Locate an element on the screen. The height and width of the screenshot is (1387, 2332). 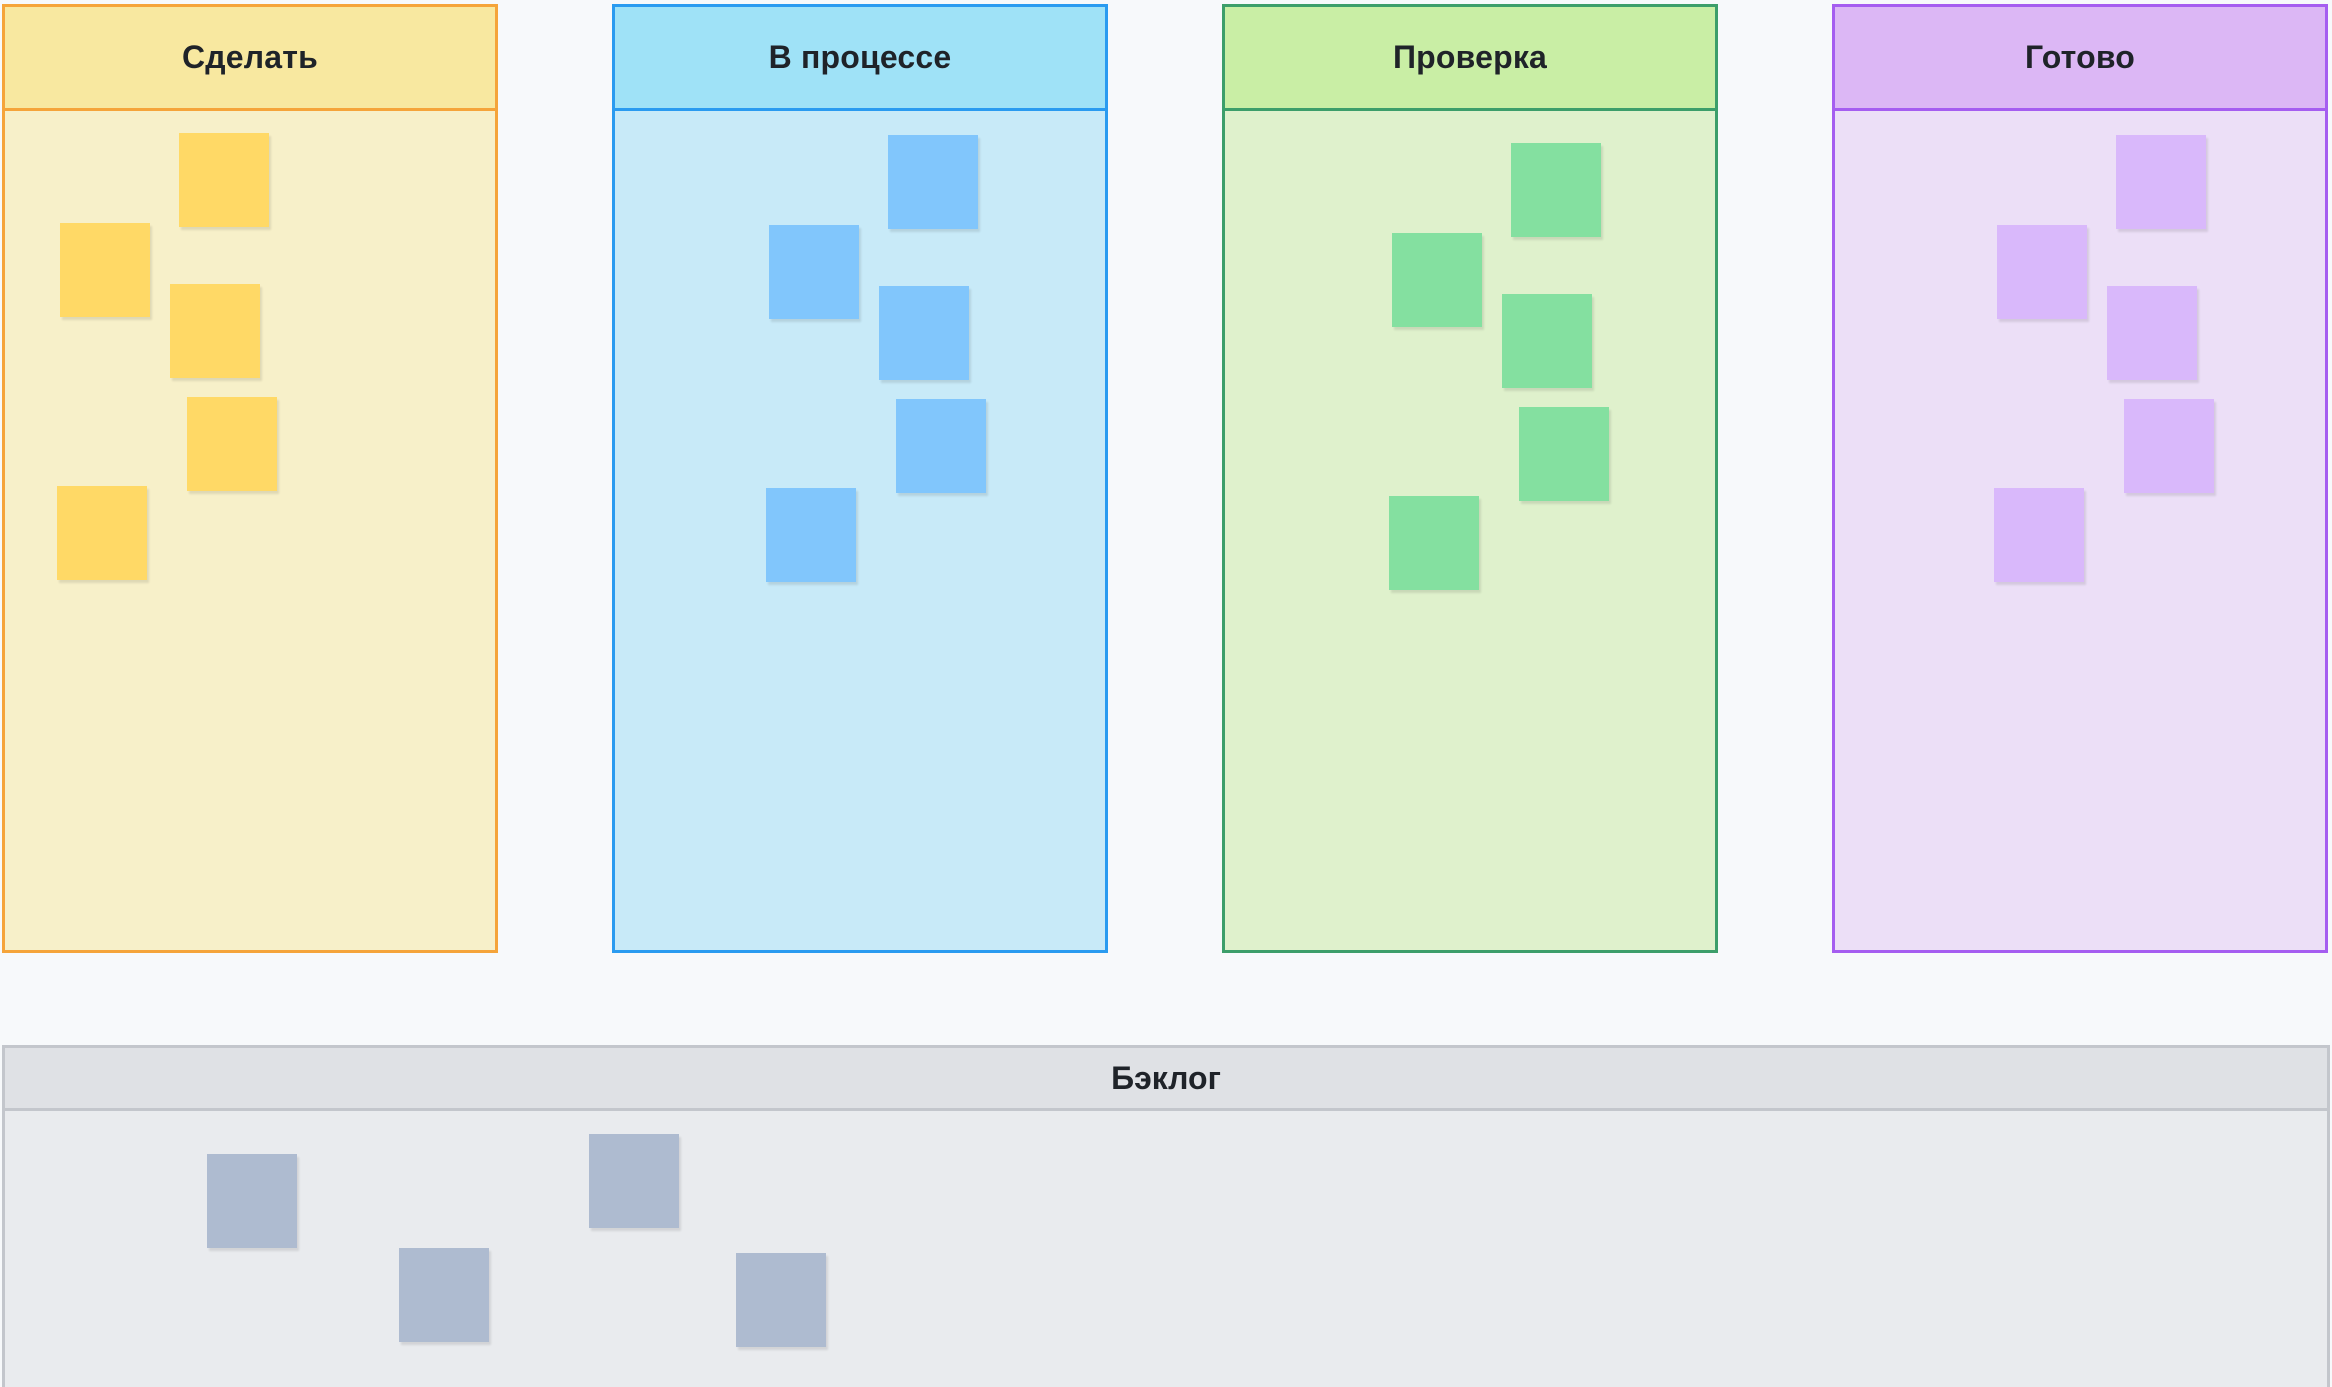
column-review-body is located at coordinates (1470, 530).